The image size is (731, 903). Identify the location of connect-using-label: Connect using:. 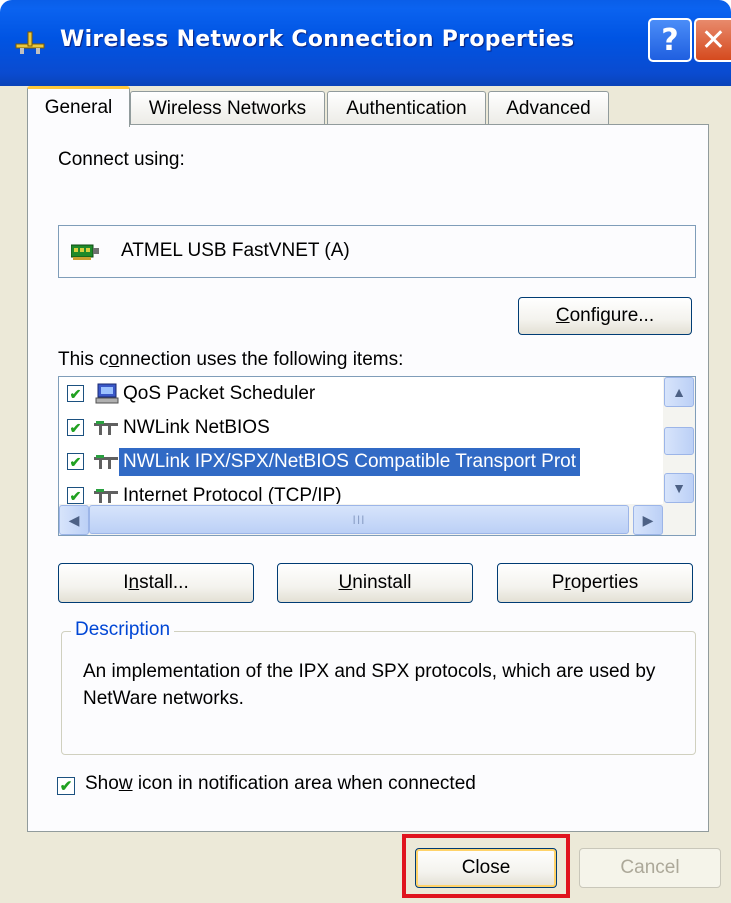
(121, 159).